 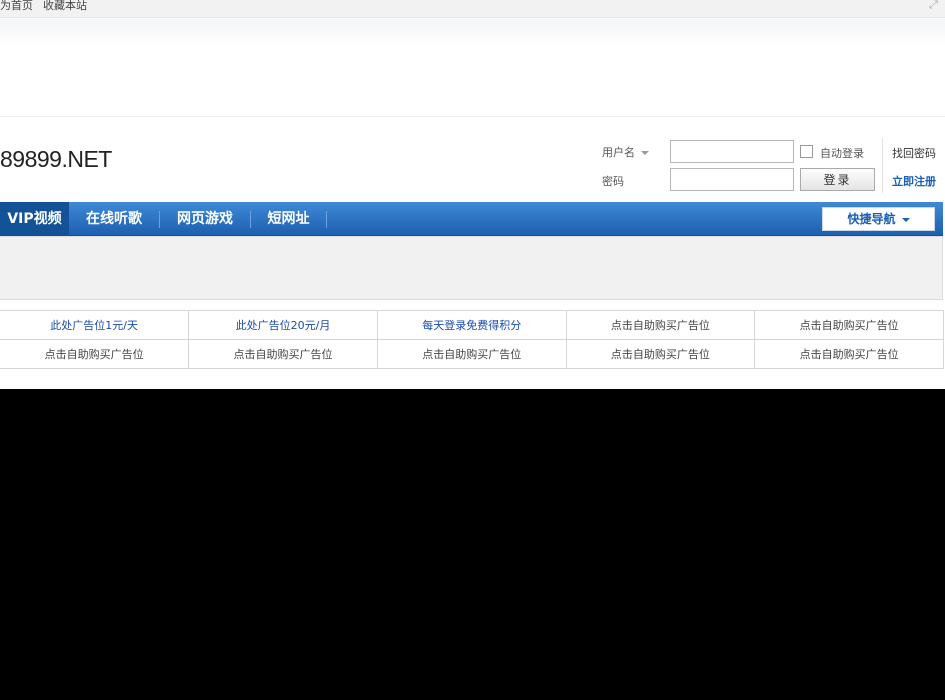 I want to click on nav-item-short-url: 短网址, so click(x=288, y=219).